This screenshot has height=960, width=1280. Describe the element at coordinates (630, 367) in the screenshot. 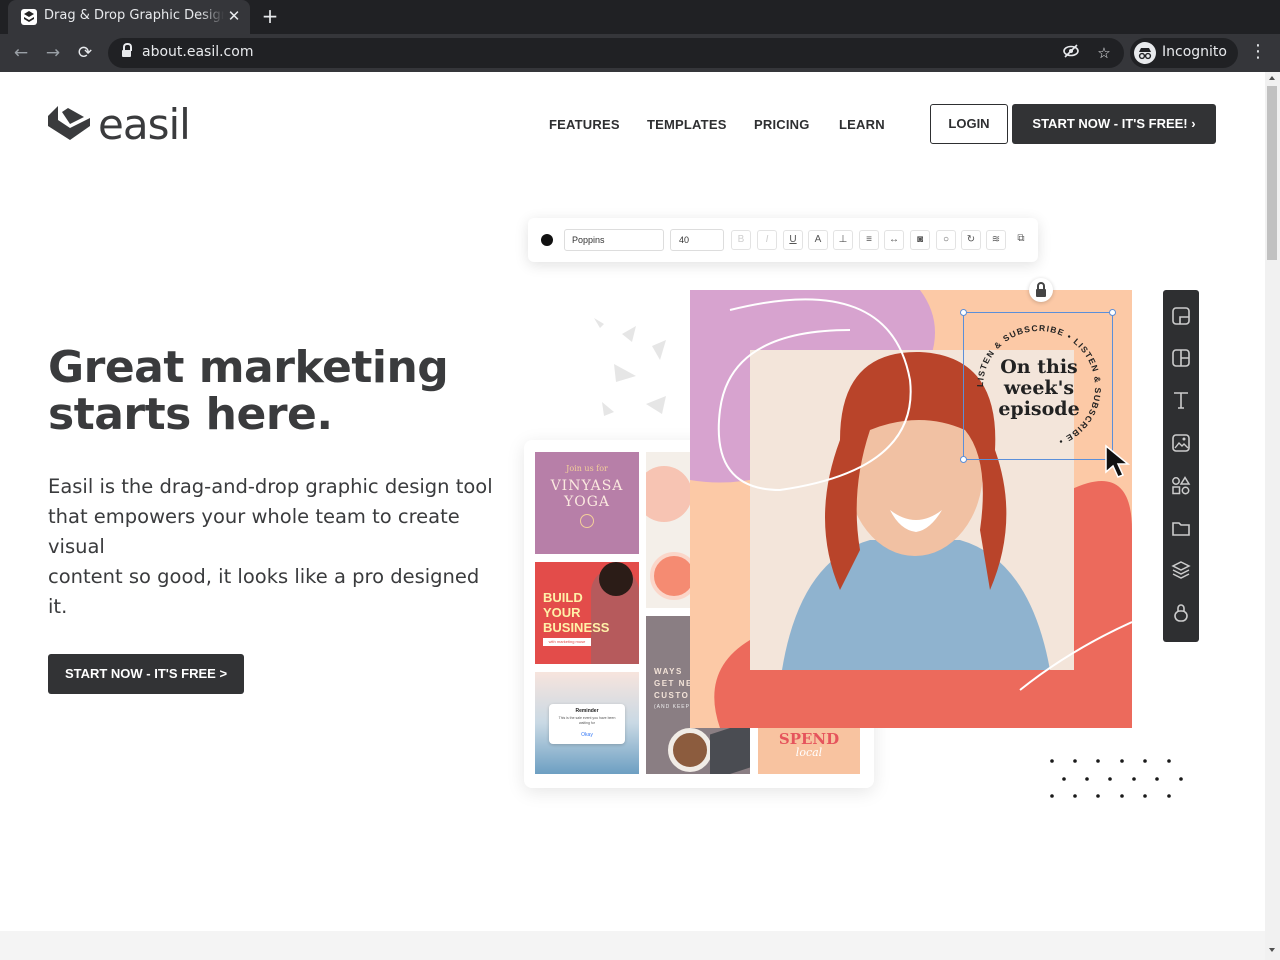

I see `decorative-chevrons` at that location.